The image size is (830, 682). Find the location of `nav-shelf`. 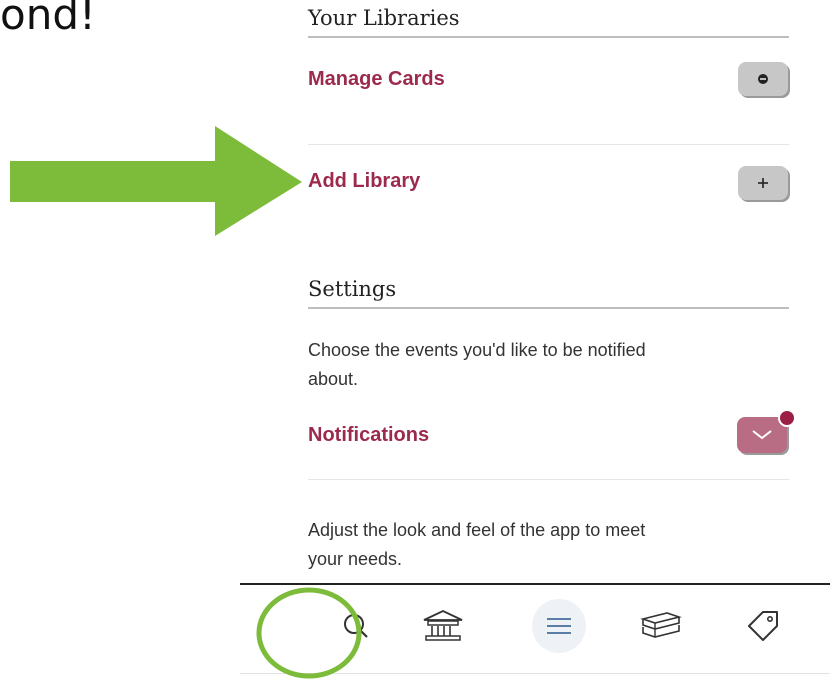

nav-shelf is located at coordinates (660, 626).